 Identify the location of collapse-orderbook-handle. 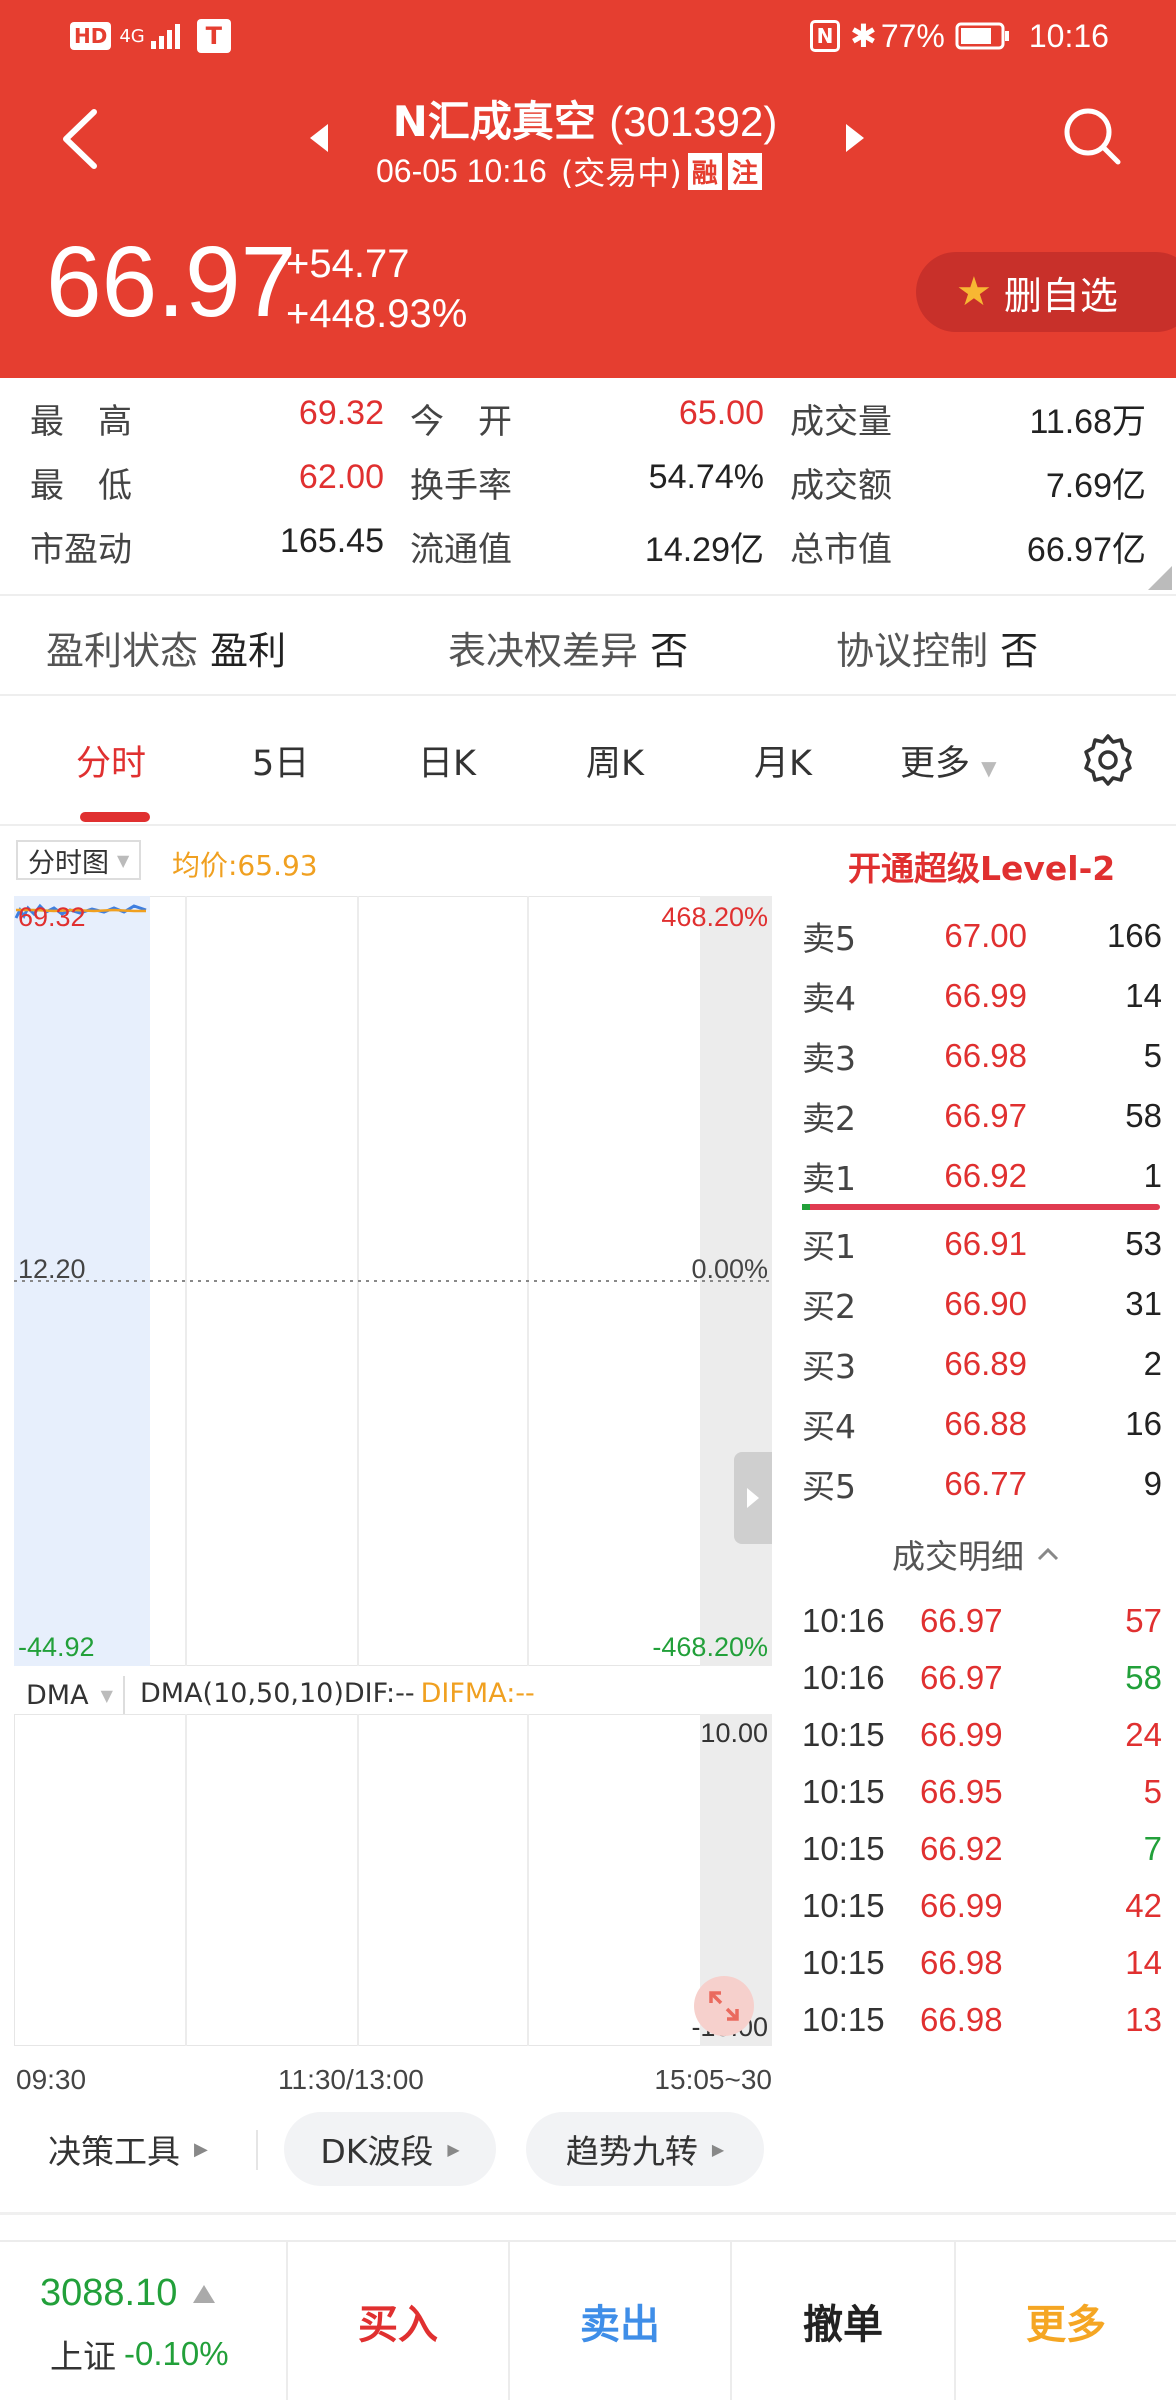
(753, 1498).